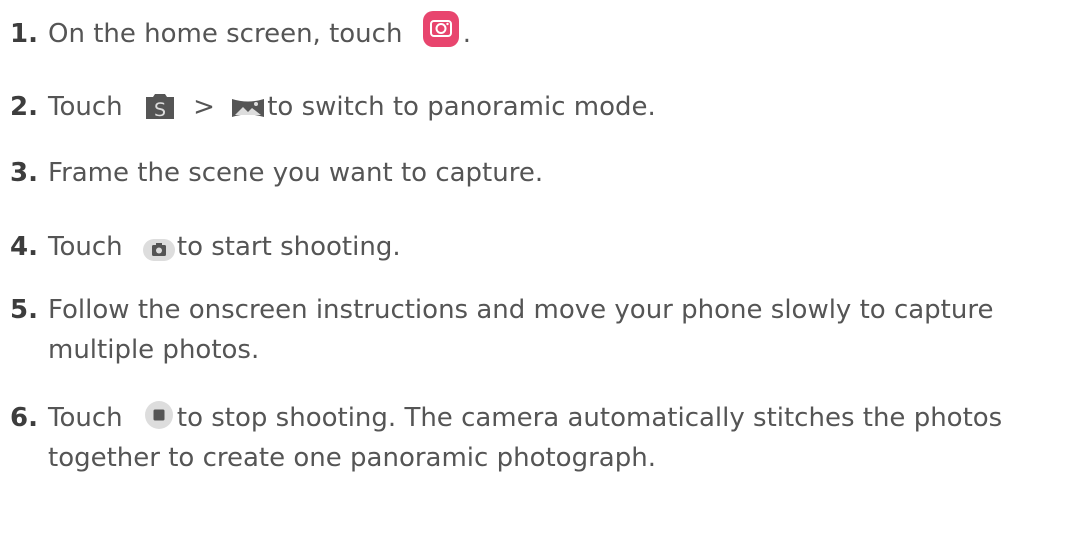 This screenshot has height=544, width=1089. I want to click on step-number: 6., so click(24, 418).